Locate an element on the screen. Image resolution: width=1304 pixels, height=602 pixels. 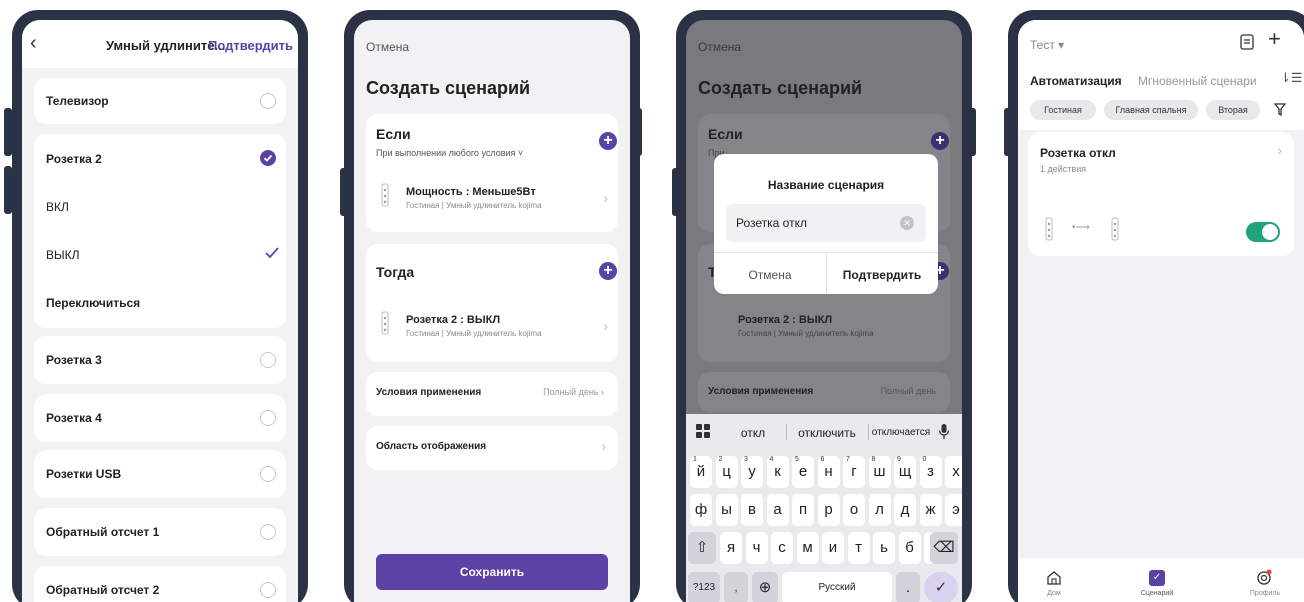
key-с: с is located at coordinates (782, 548).